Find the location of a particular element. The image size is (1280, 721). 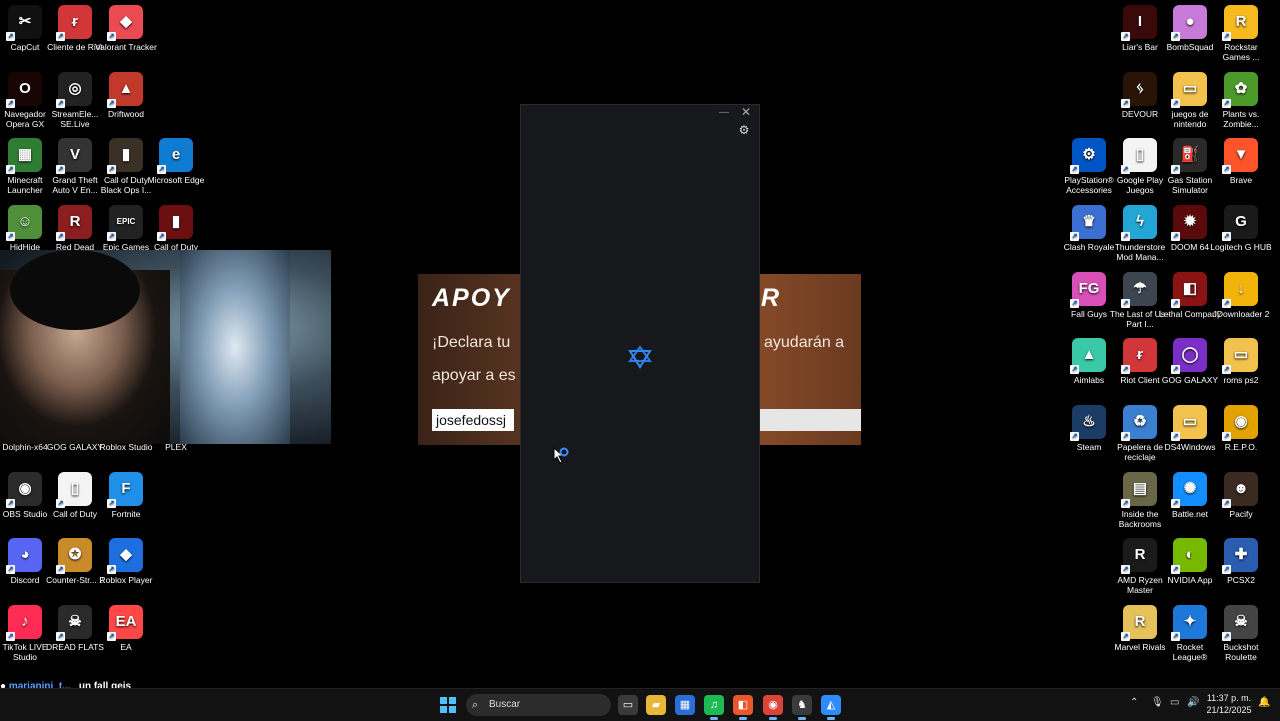

app-icon: ♛ ↗ is located at coordinates (1088, 223).